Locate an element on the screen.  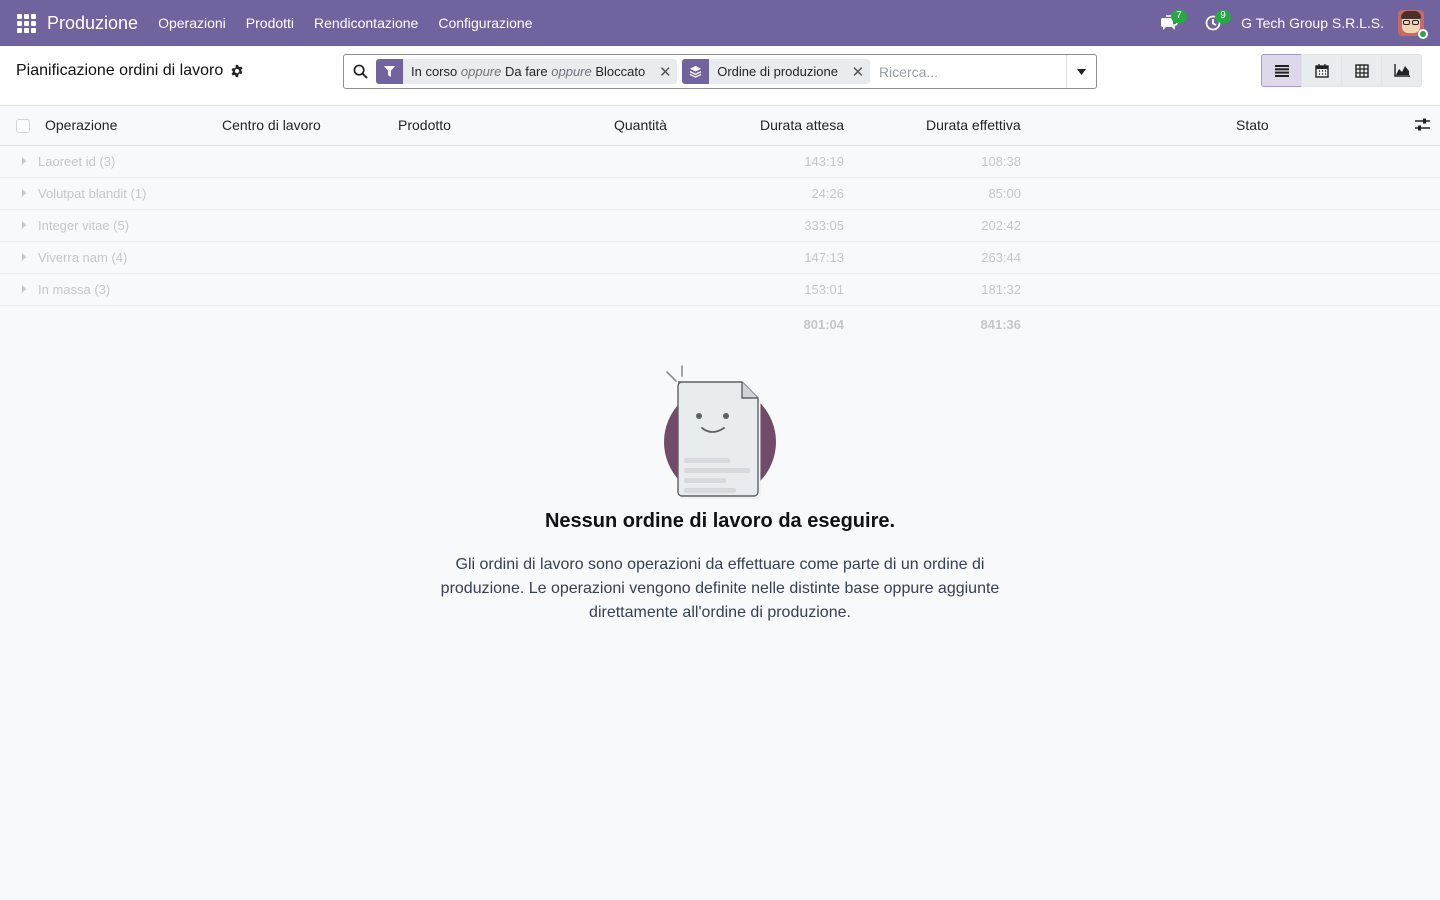
graph-view-button is located at coordinates (1401, 70).